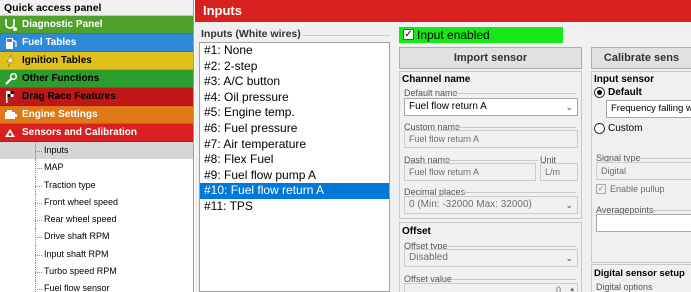 This screenshot has width=691, height=292. What do you see at coordinates (294, 67) in the screenshot?
I see `list-item-input-2: #2: 2-step` at bounding box center [294, 67].